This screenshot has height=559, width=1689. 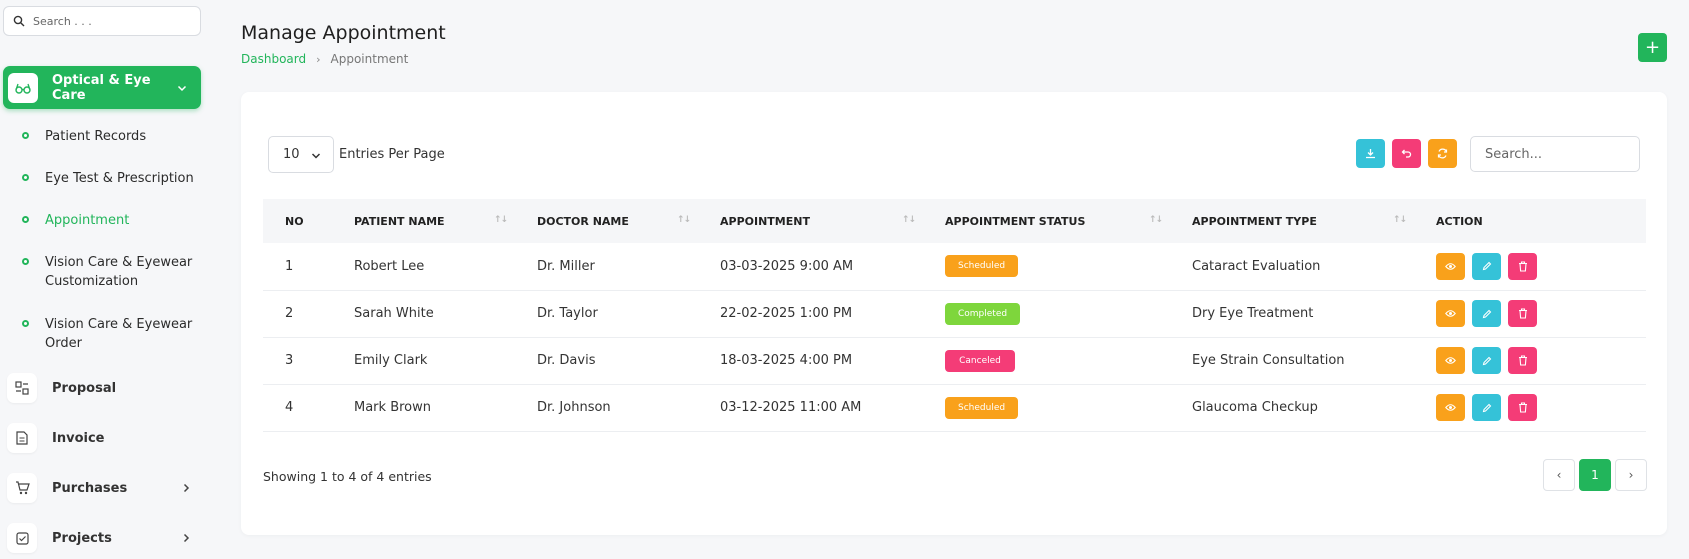 What do you see at coordinates (1370, 153) in the screenshot?
I see `download-button` at bounding box center [1370, 153].